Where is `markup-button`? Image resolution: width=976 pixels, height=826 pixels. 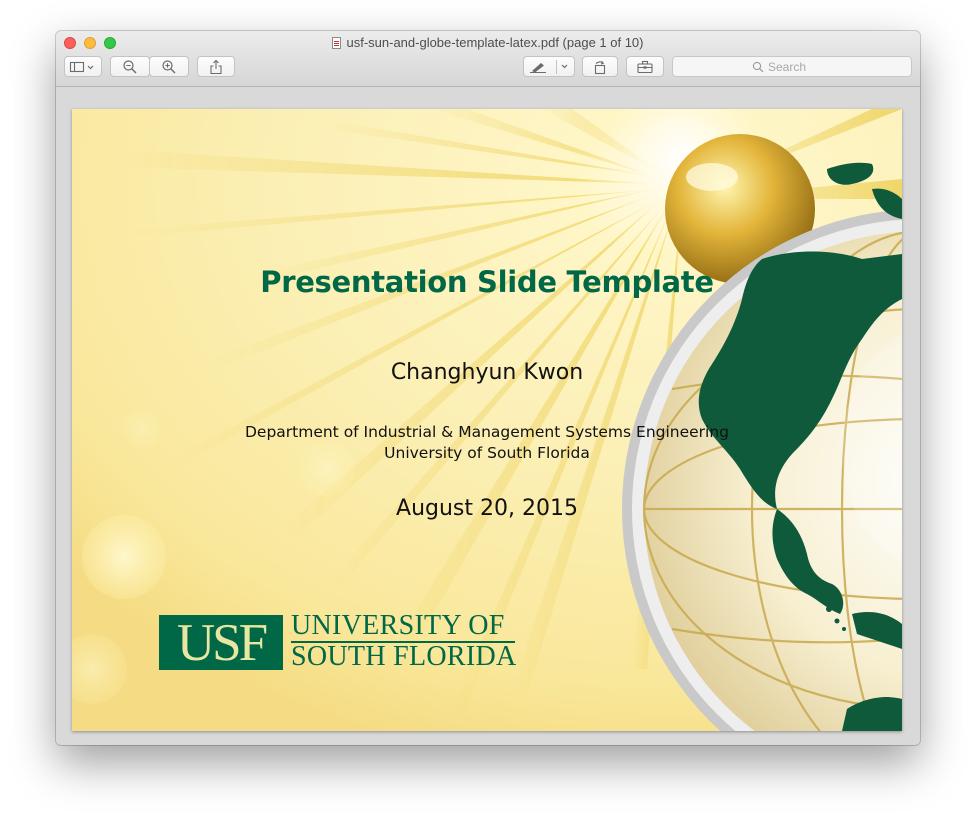
markup-button is located at coordinates (549, 66).